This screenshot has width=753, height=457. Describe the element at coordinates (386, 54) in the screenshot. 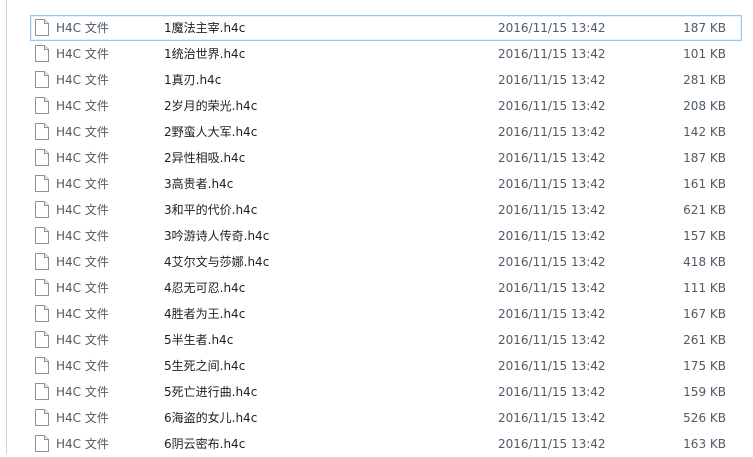

I see `file-row: H4C 文件 1统治世界.h4c 2016/11/15 13:42 101 KB` at that location.